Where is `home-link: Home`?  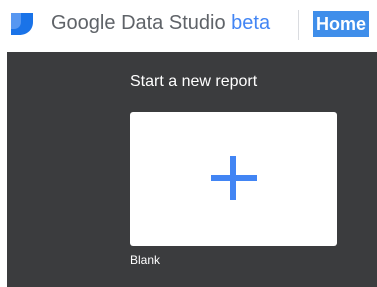 home-link: Home is located at coordinates (341, 24).